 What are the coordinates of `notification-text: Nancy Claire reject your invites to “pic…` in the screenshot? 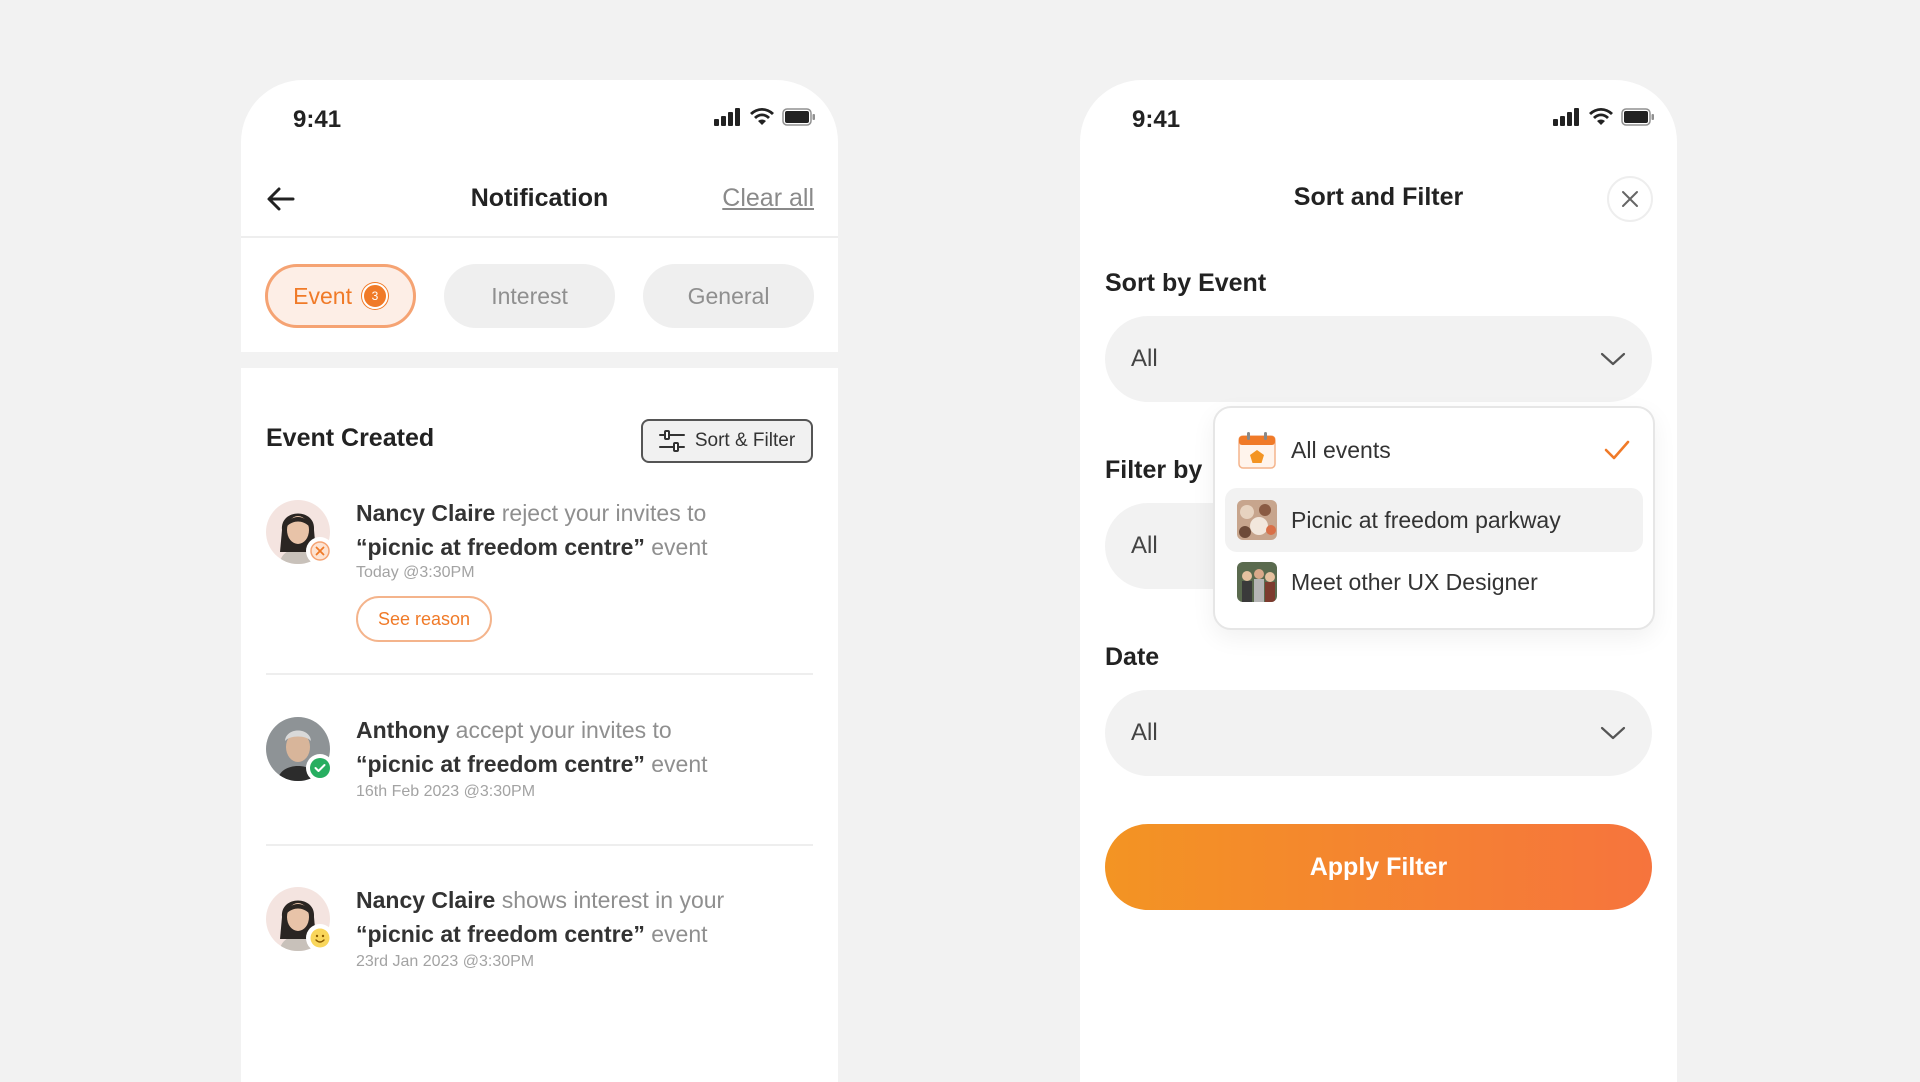 It's located at (584, 530).